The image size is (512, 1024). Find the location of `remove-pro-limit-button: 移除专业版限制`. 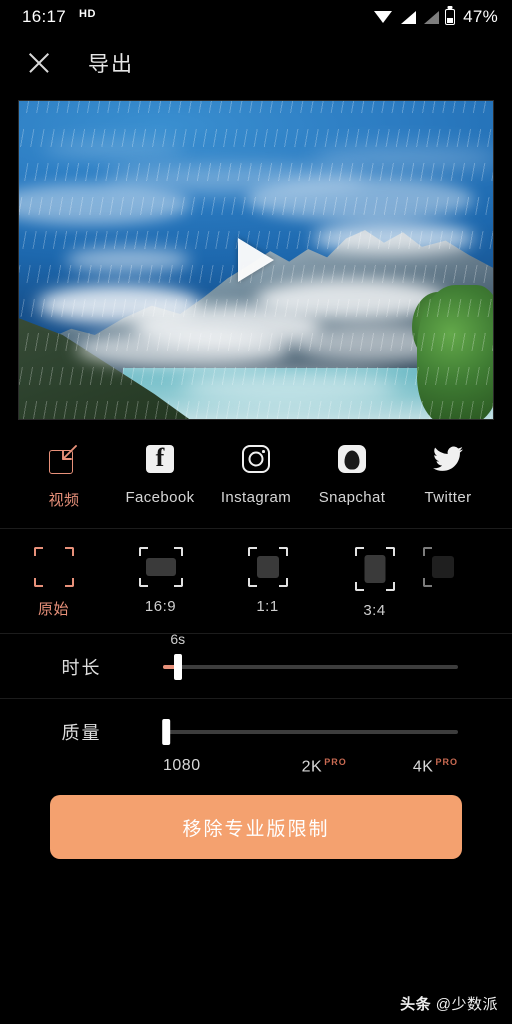

remove-pro-limit-button: 移除专业版限制 is located at coordinates (256, 827).